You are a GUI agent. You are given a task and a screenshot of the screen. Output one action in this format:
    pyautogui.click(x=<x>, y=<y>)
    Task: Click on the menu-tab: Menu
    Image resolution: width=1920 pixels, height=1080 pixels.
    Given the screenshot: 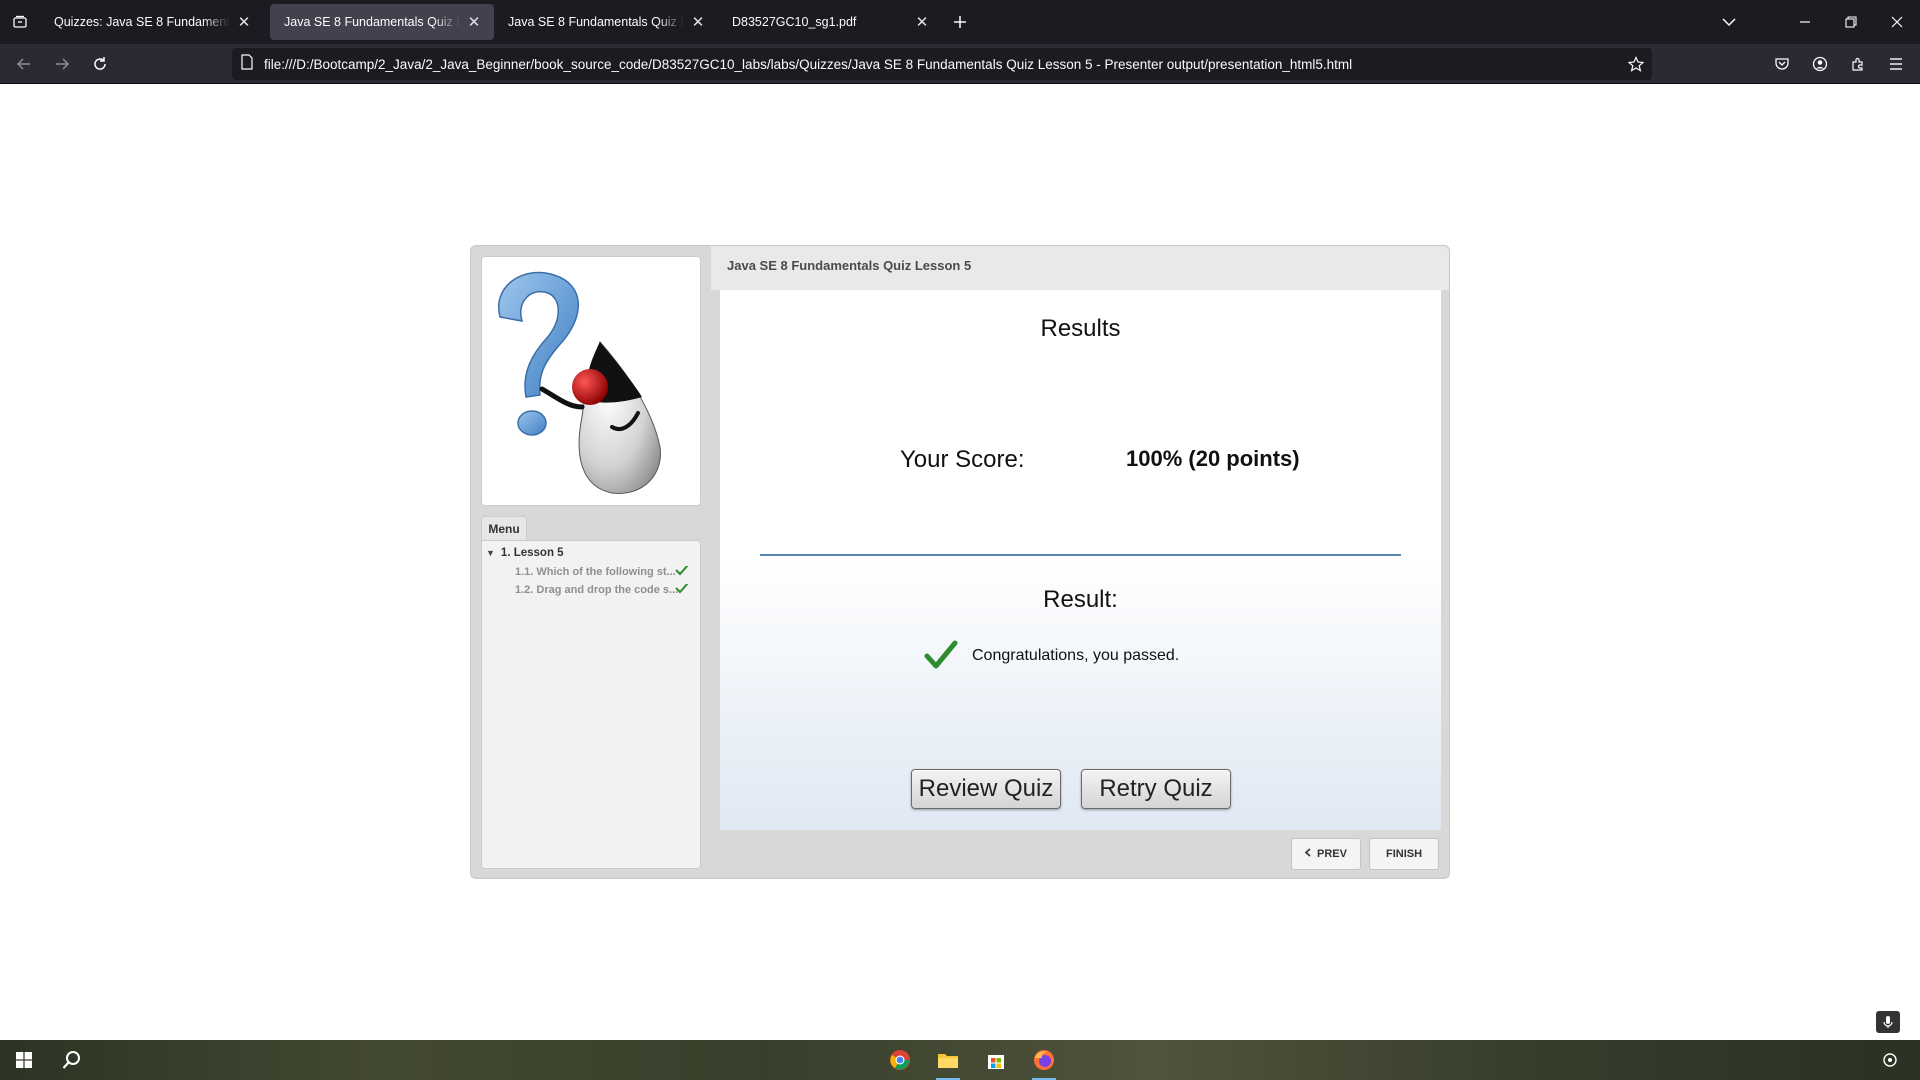 What is the action you would take?
    pyautogui.click(x=504, y=528)
    